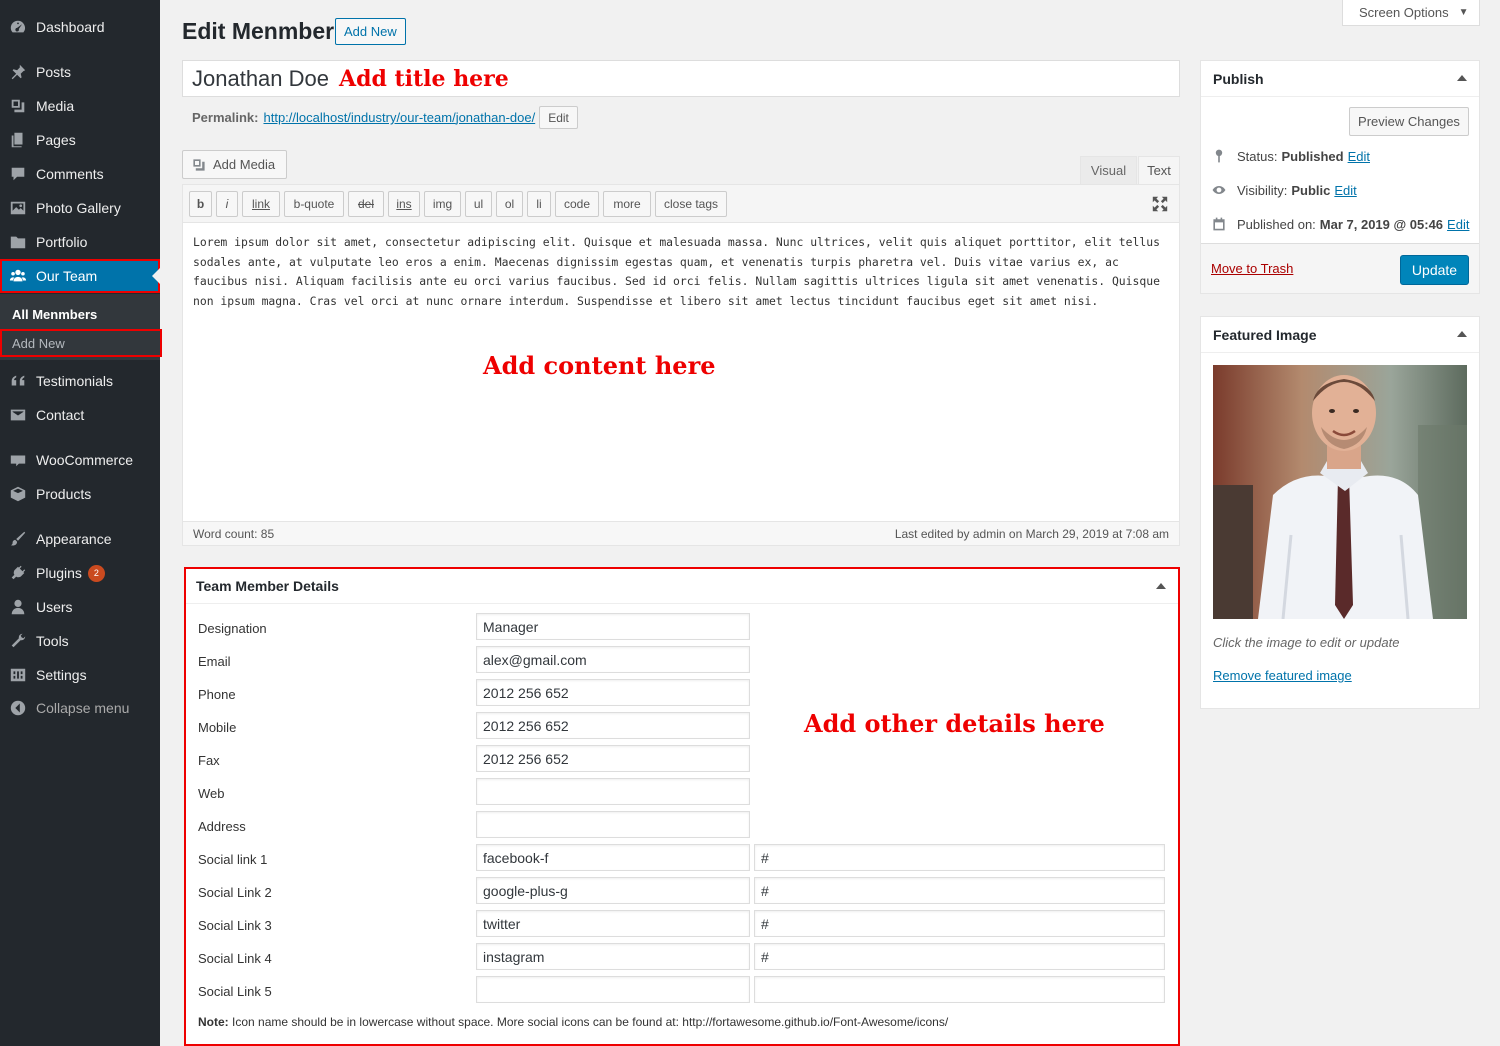  I want to click on tab-visual: Visual, so click(1108, 170).